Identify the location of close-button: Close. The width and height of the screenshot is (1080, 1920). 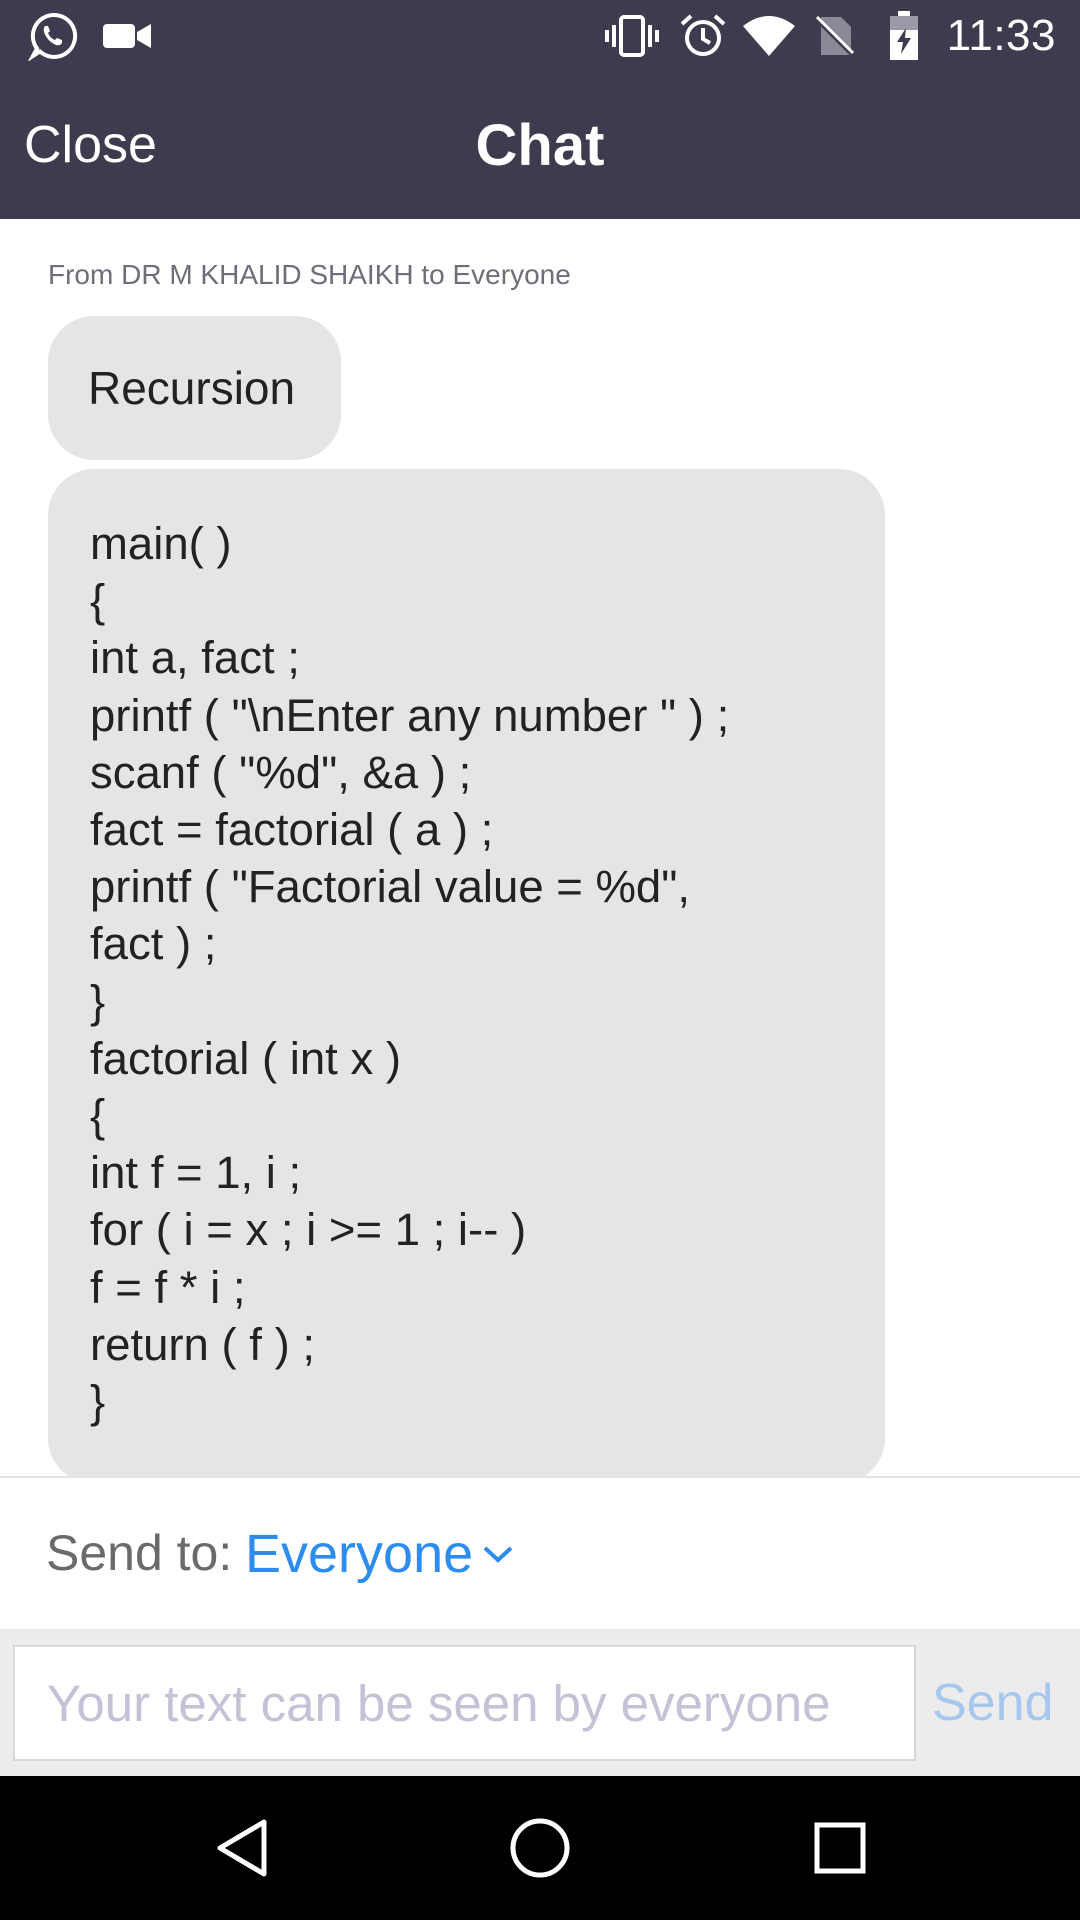
(90, 145).